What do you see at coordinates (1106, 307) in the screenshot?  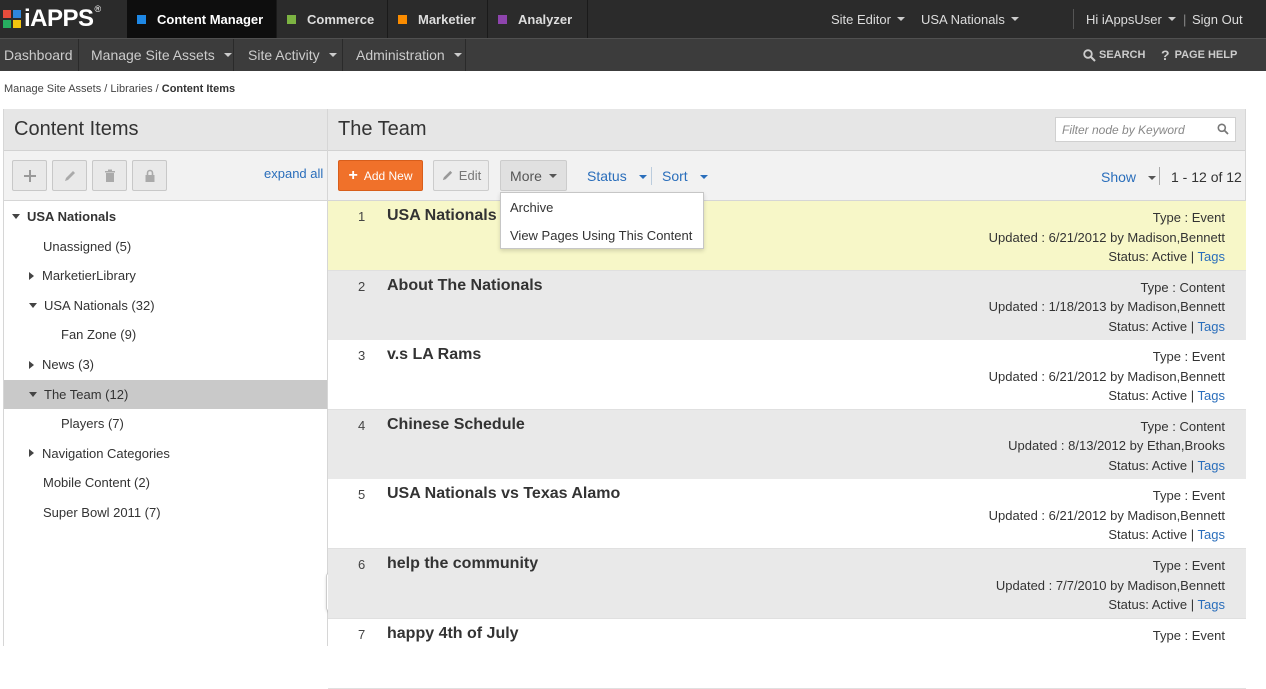 I see `row-updated: Updated : 1/18/2013 by Madison,Bennett` at bounding box center [1106, 307].